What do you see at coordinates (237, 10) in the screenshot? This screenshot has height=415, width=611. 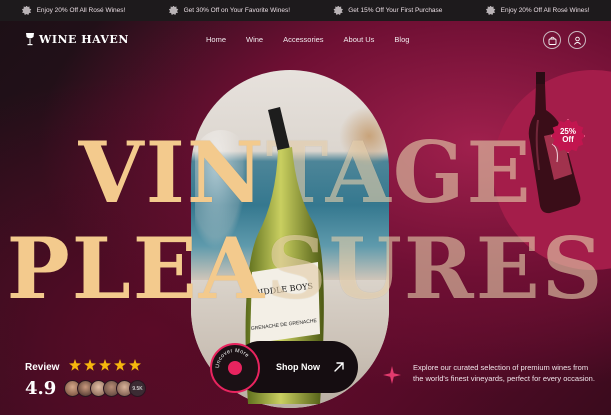 I see `promo-text: Get 30% Off on Your Favorite Wines!` at bounding box center [237, 10].